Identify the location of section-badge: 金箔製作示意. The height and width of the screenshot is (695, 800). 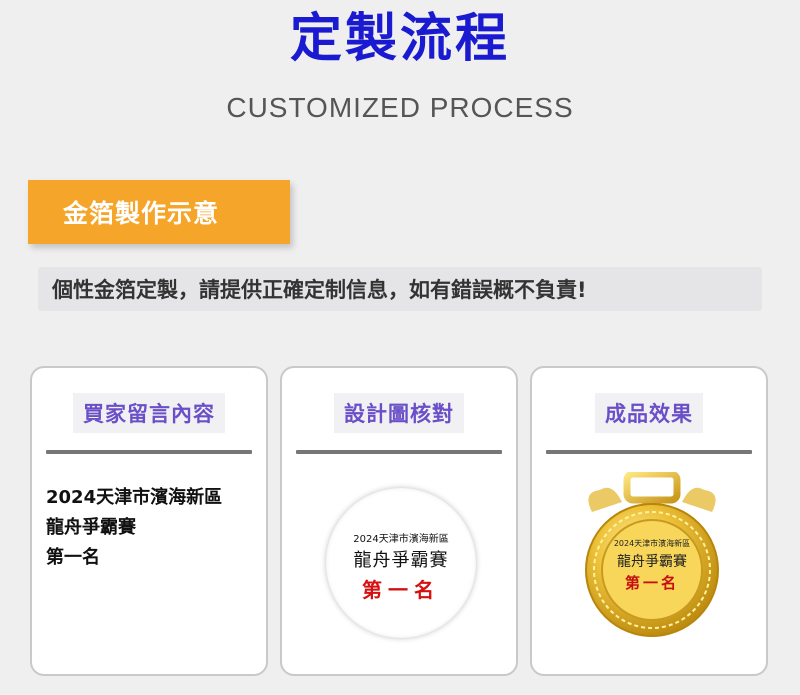
(159, 212).